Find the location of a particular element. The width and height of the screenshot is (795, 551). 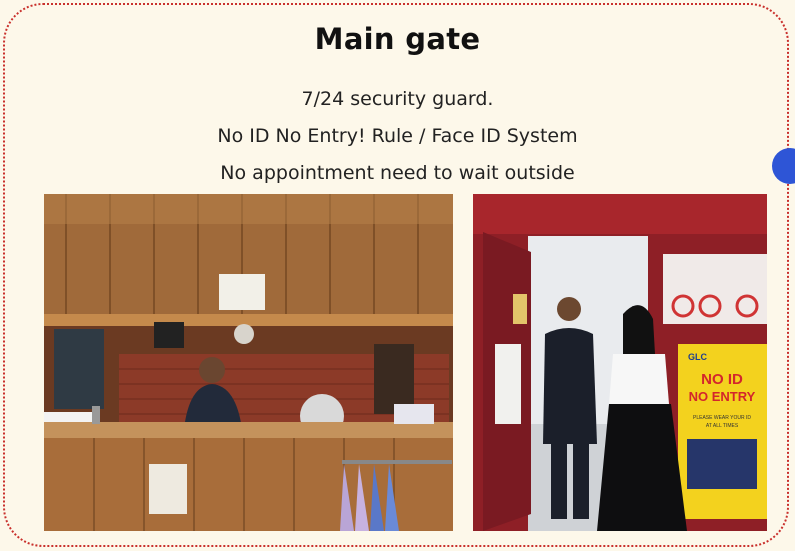

sign-note-1: PLEASE WEAR YOUR ID is located at coordinates (722, 418).